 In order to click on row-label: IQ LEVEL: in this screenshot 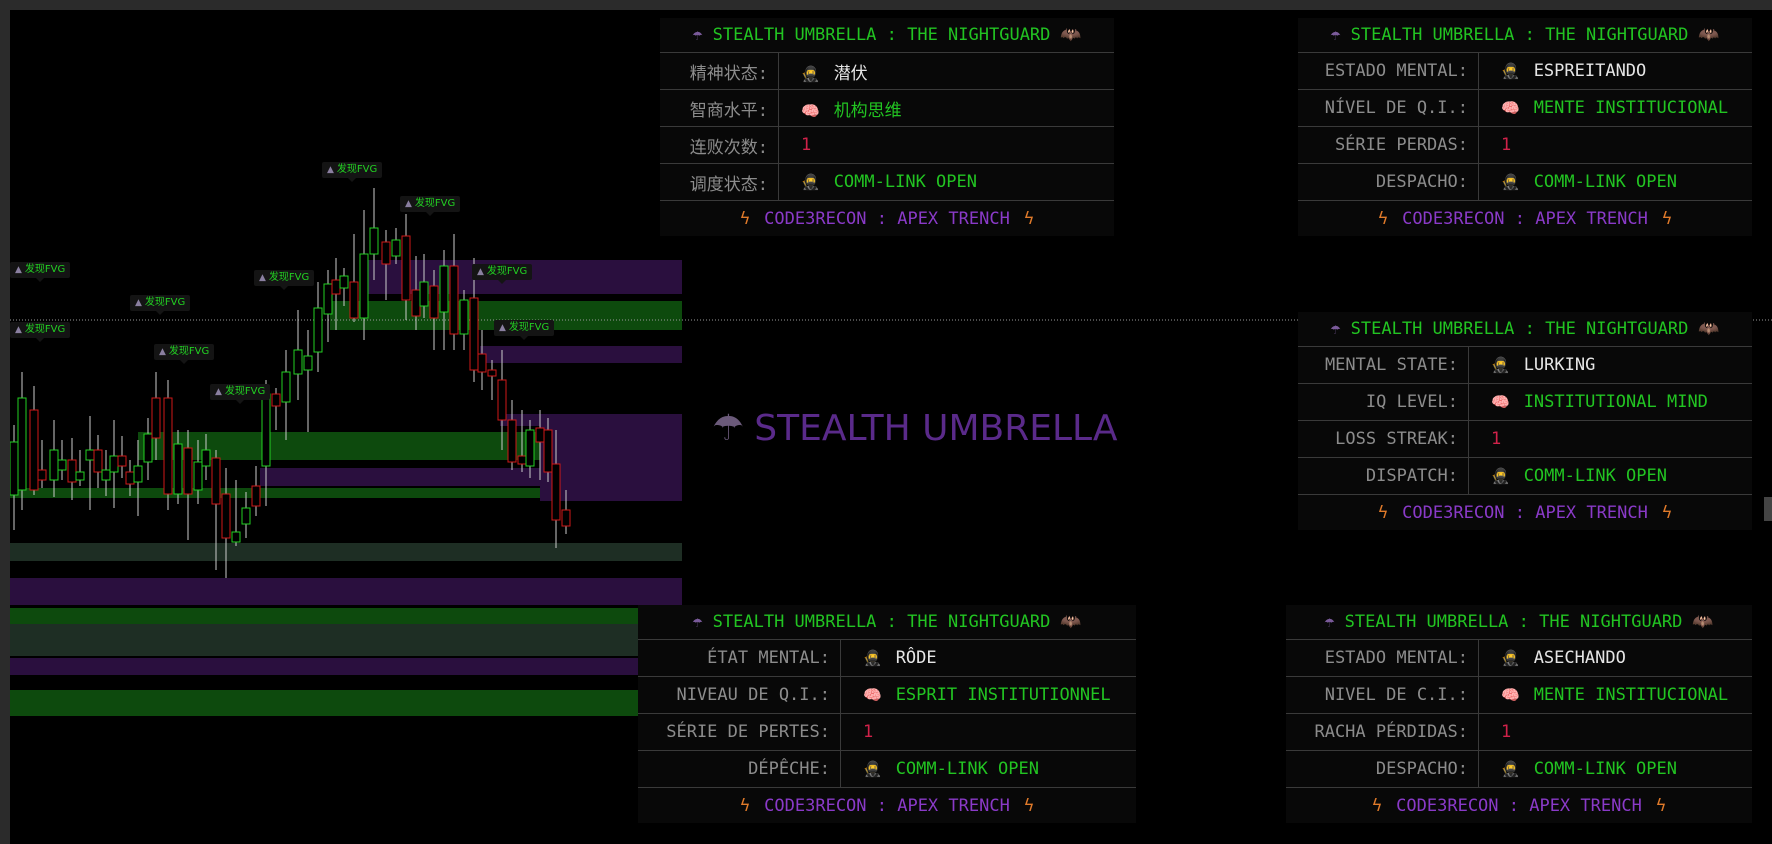, I will do `click(1383, 402)`.